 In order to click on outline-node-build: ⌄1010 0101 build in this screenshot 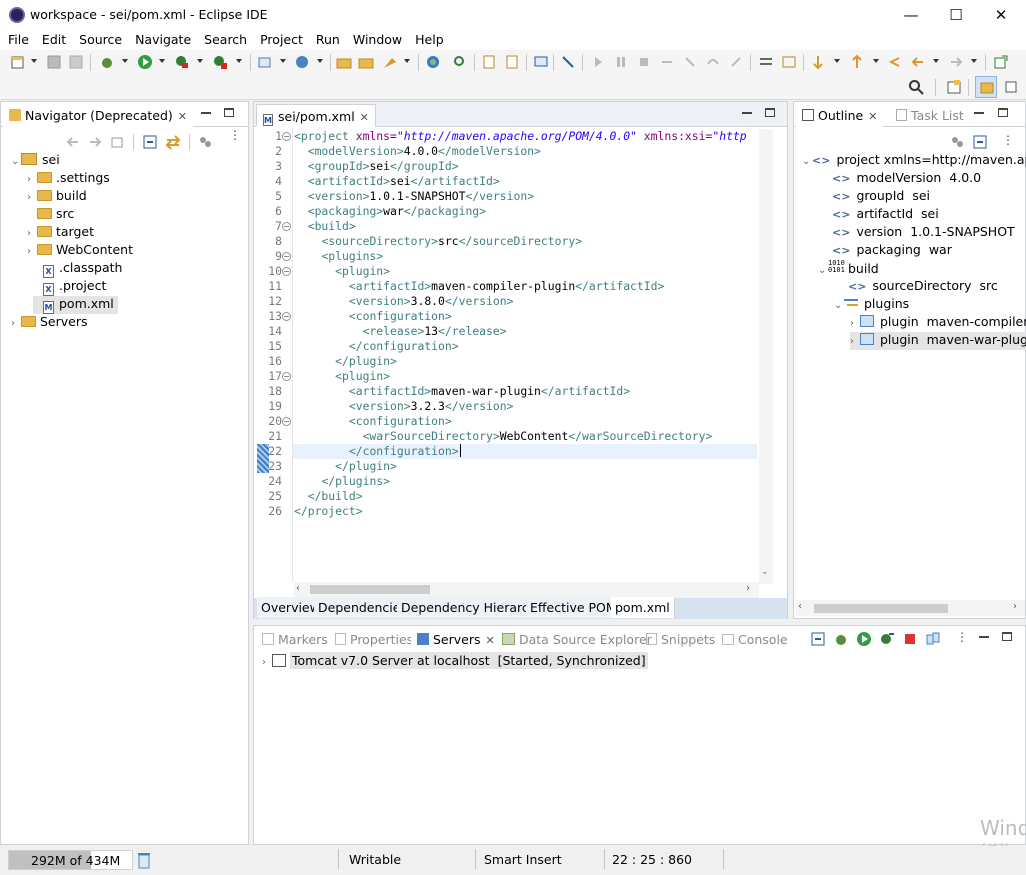, I will do `click(848, 269)`.